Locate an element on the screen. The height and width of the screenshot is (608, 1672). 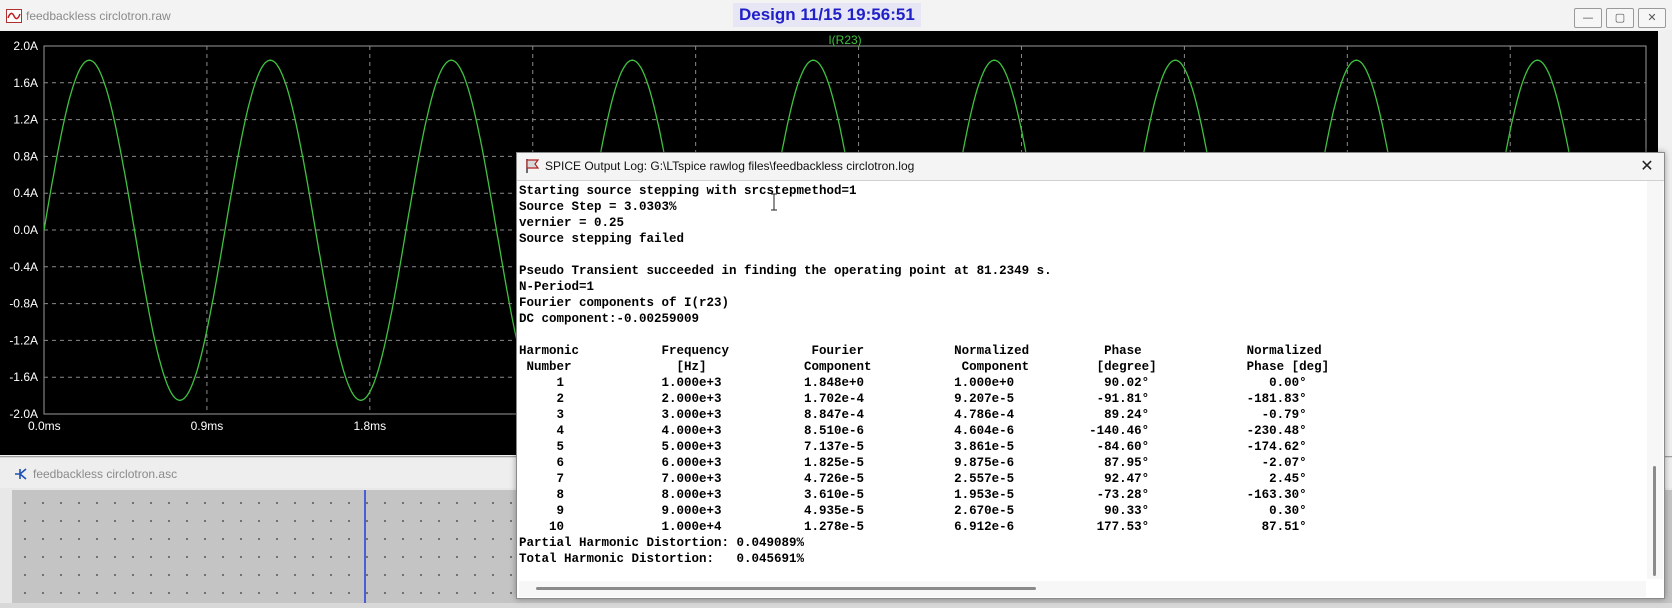
close-button: ✕ is located at coordinates (1652, 18).